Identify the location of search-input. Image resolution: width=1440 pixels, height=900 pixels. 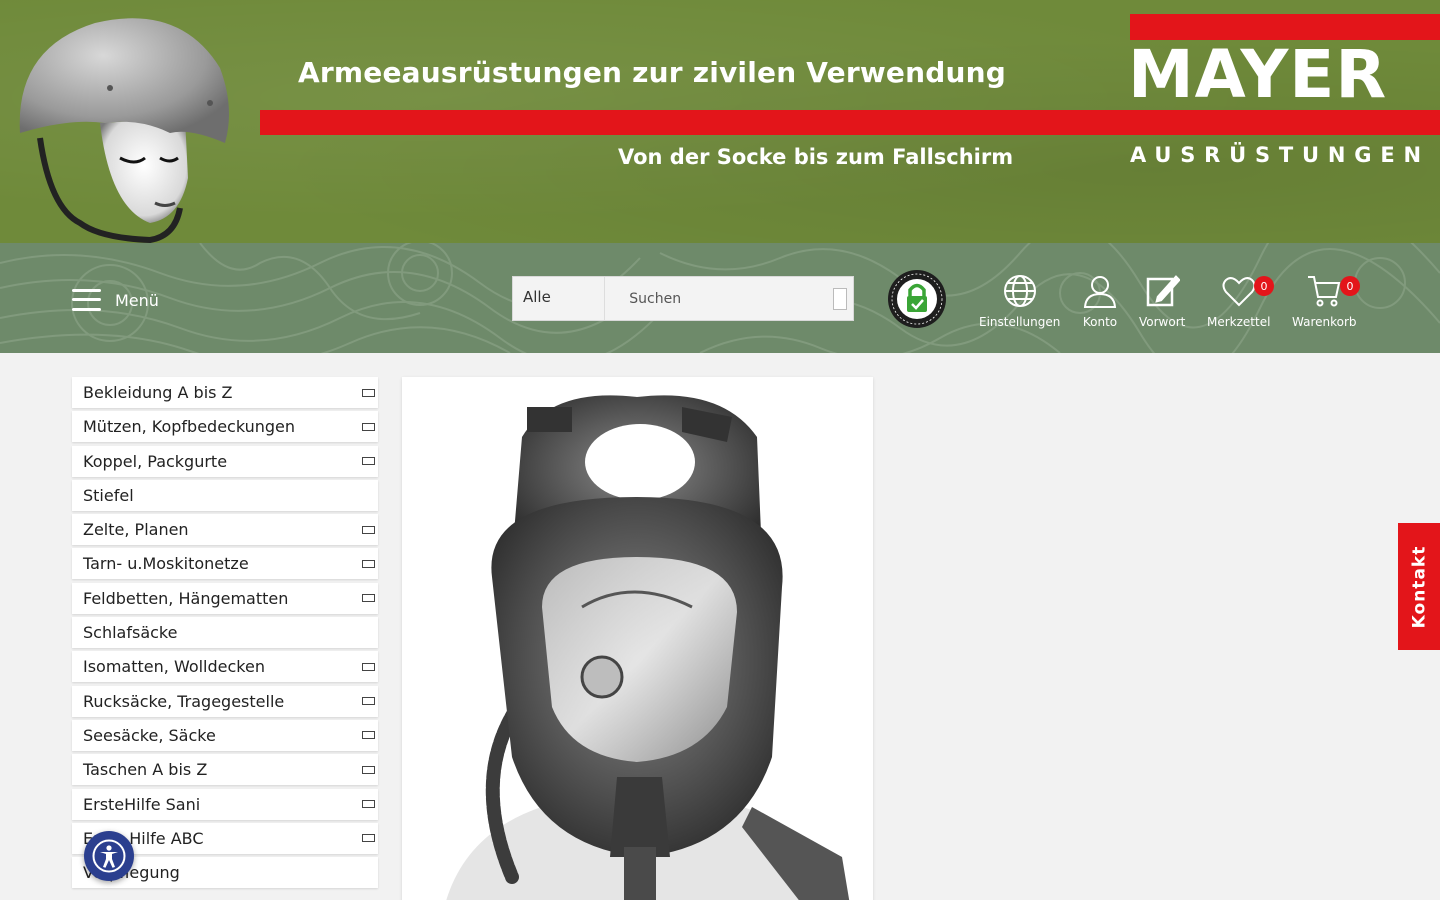
(716, 298).